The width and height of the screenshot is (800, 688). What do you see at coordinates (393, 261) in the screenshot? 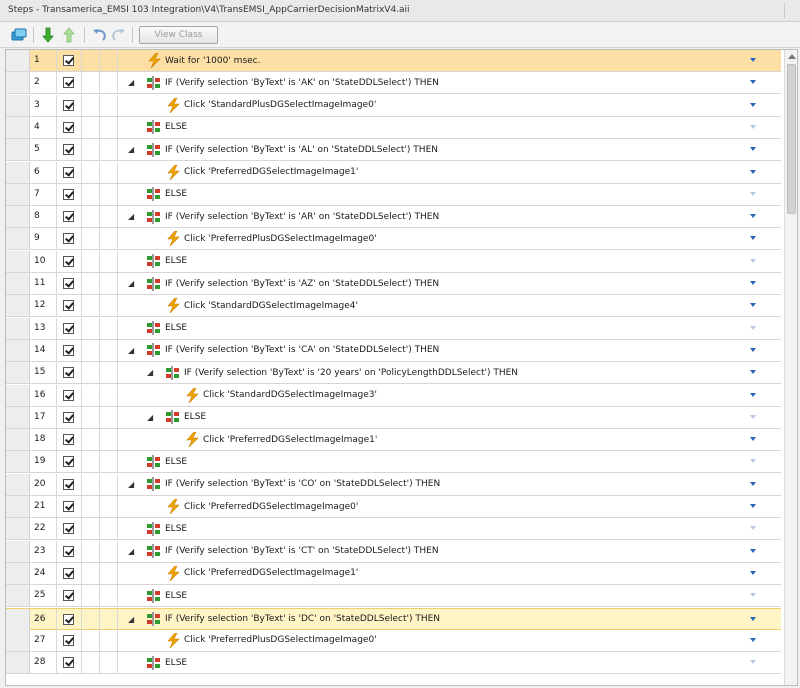
I see `step-row: 10 ELSE` at bounding box center [393, 261].